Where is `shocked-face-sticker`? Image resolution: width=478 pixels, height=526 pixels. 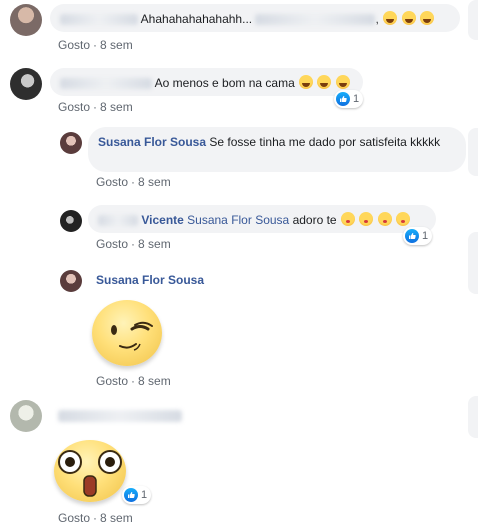
shocked-face-sticker is located at coordinates (90, 471).